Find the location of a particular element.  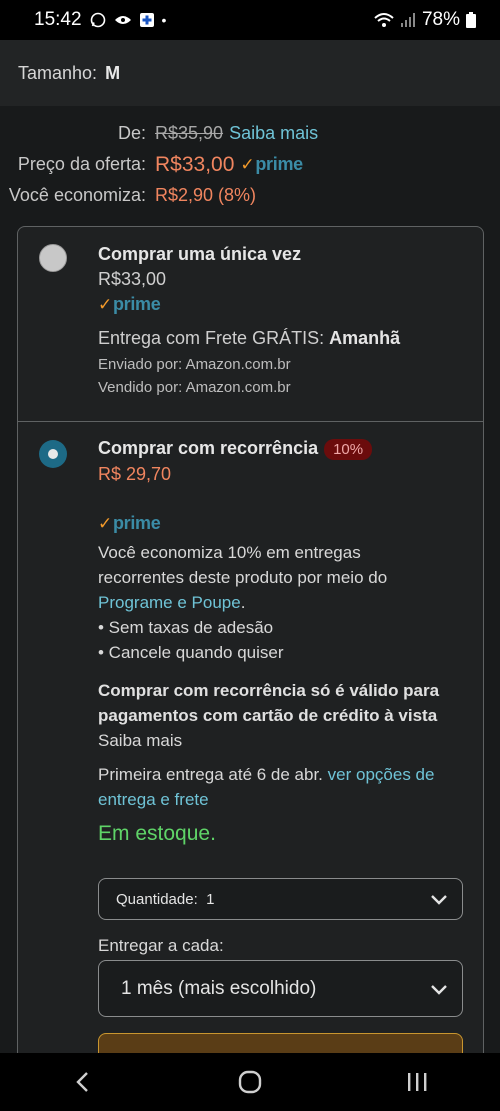

delivery-day: Amanhã is located at coordinates (365, 338).